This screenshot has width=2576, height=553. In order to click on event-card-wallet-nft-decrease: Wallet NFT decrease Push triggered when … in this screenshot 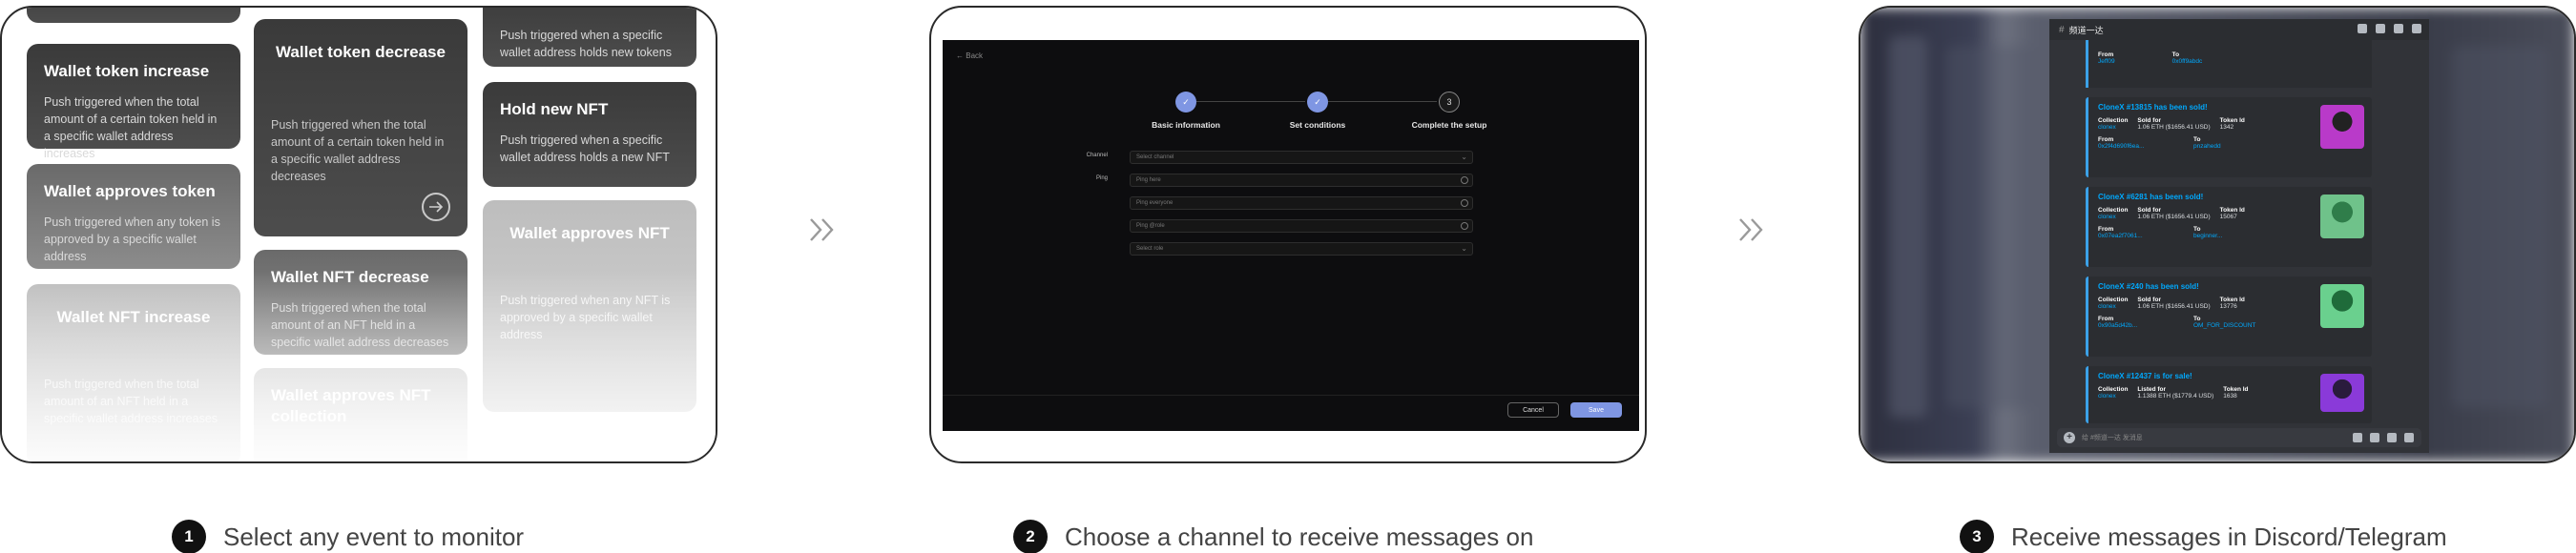, I will do `click(360, 302)`.